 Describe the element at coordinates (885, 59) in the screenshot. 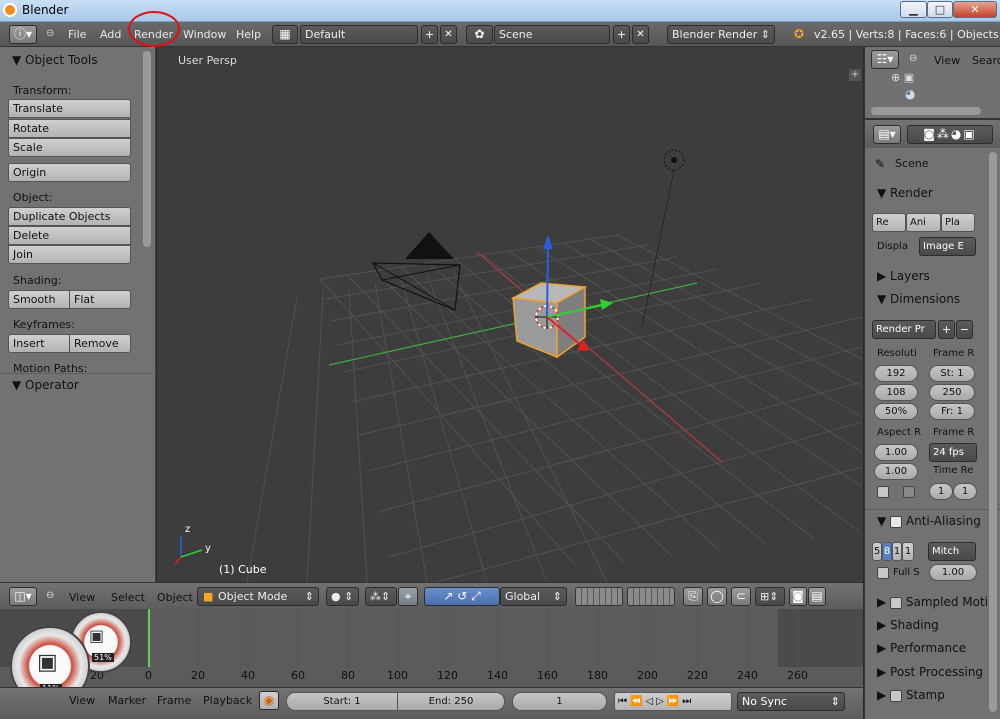

I see `editor-type-outliner-icon: ☷▾` at that location.